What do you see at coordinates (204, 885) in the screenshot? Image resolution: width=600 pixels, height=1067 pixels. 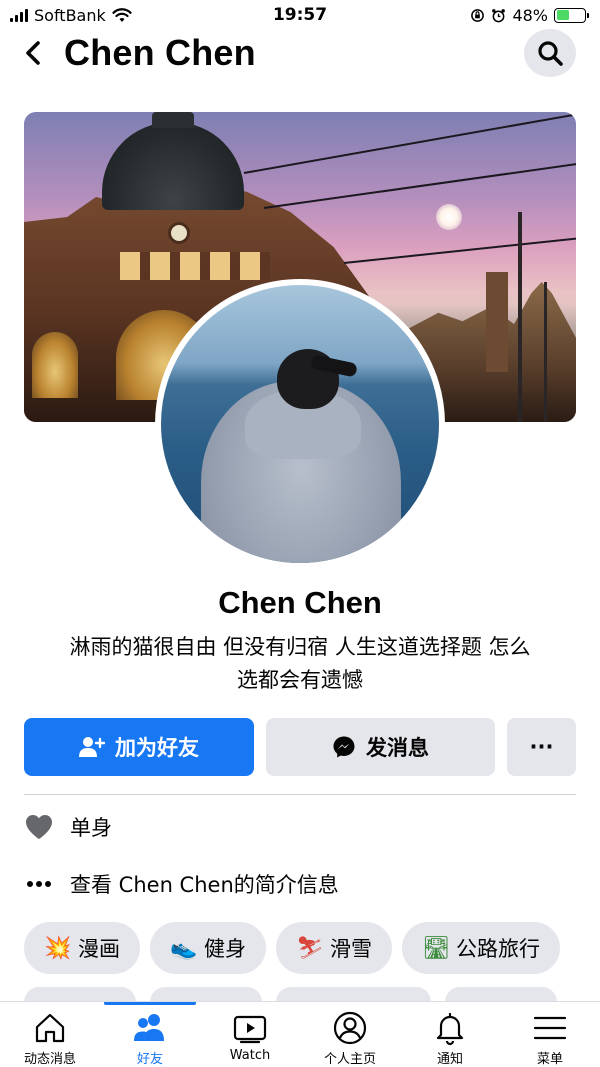 I see `about-link: 查看 Chen Chen的简介信息` at bounding box center [204, 885].